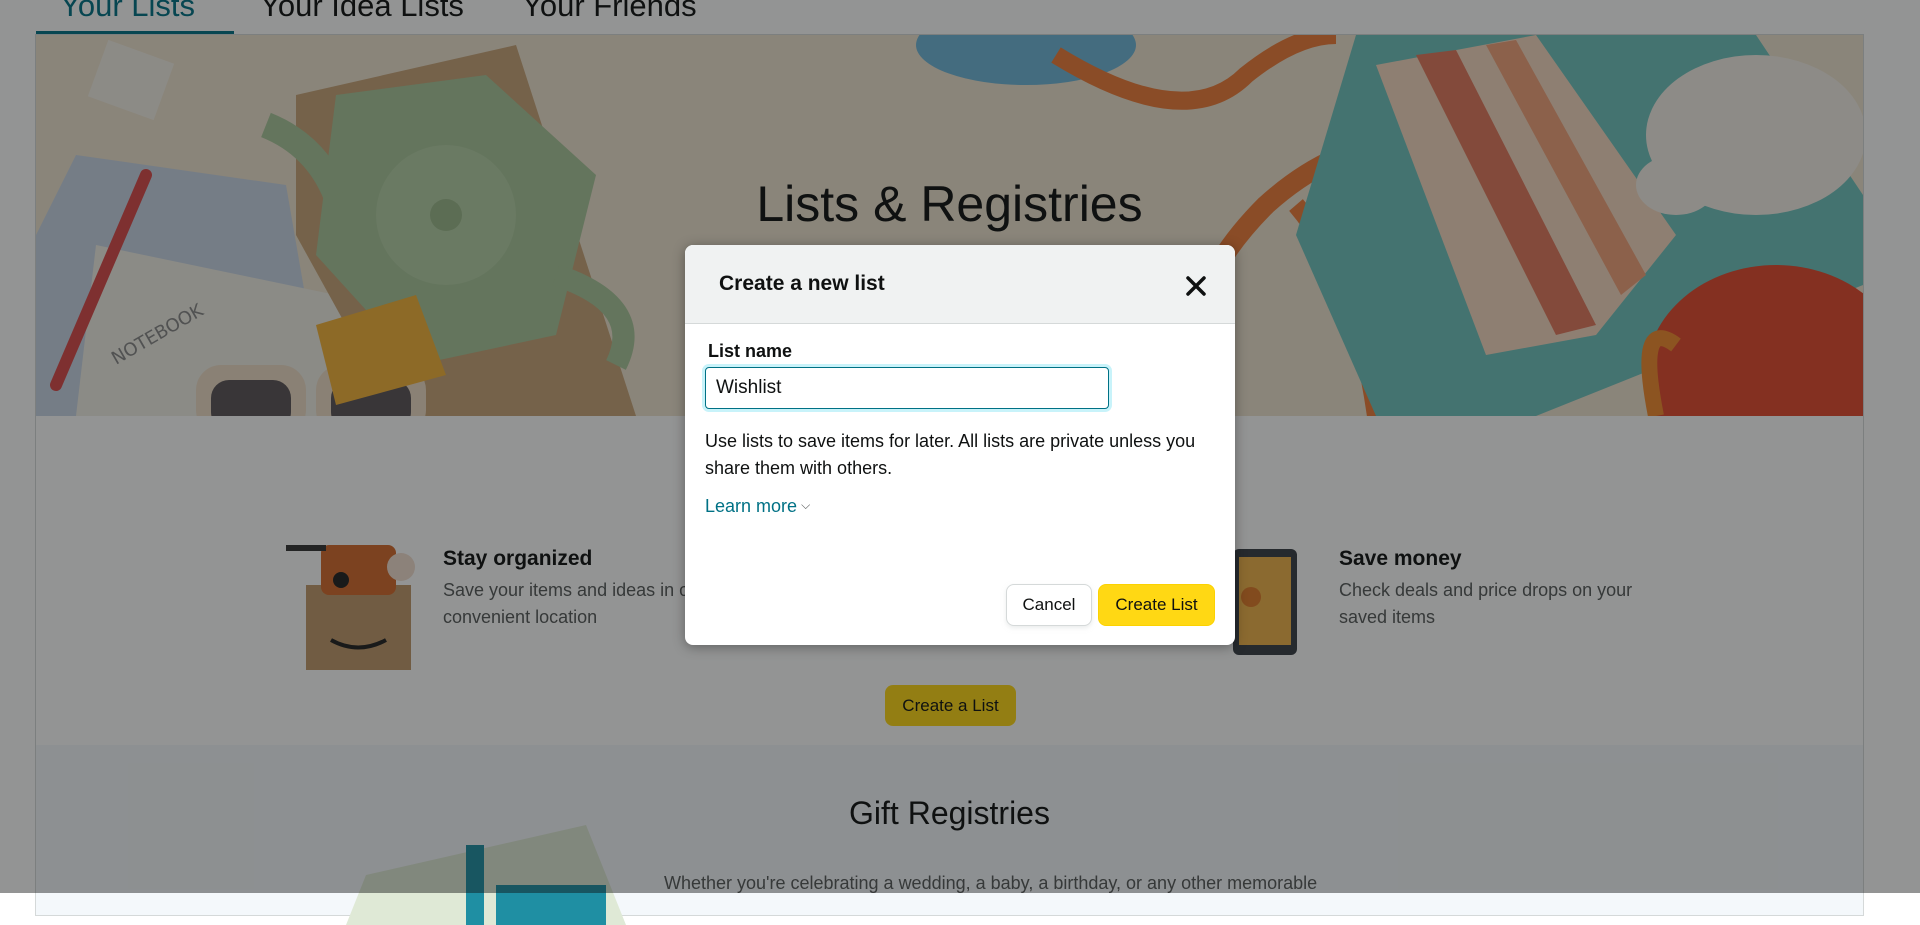 The width and height of the screenshot is (1920, 925). Describe the element at coordinates (802, 283) in the screenshot. I see `dialog-title: Create a new list` at that location.